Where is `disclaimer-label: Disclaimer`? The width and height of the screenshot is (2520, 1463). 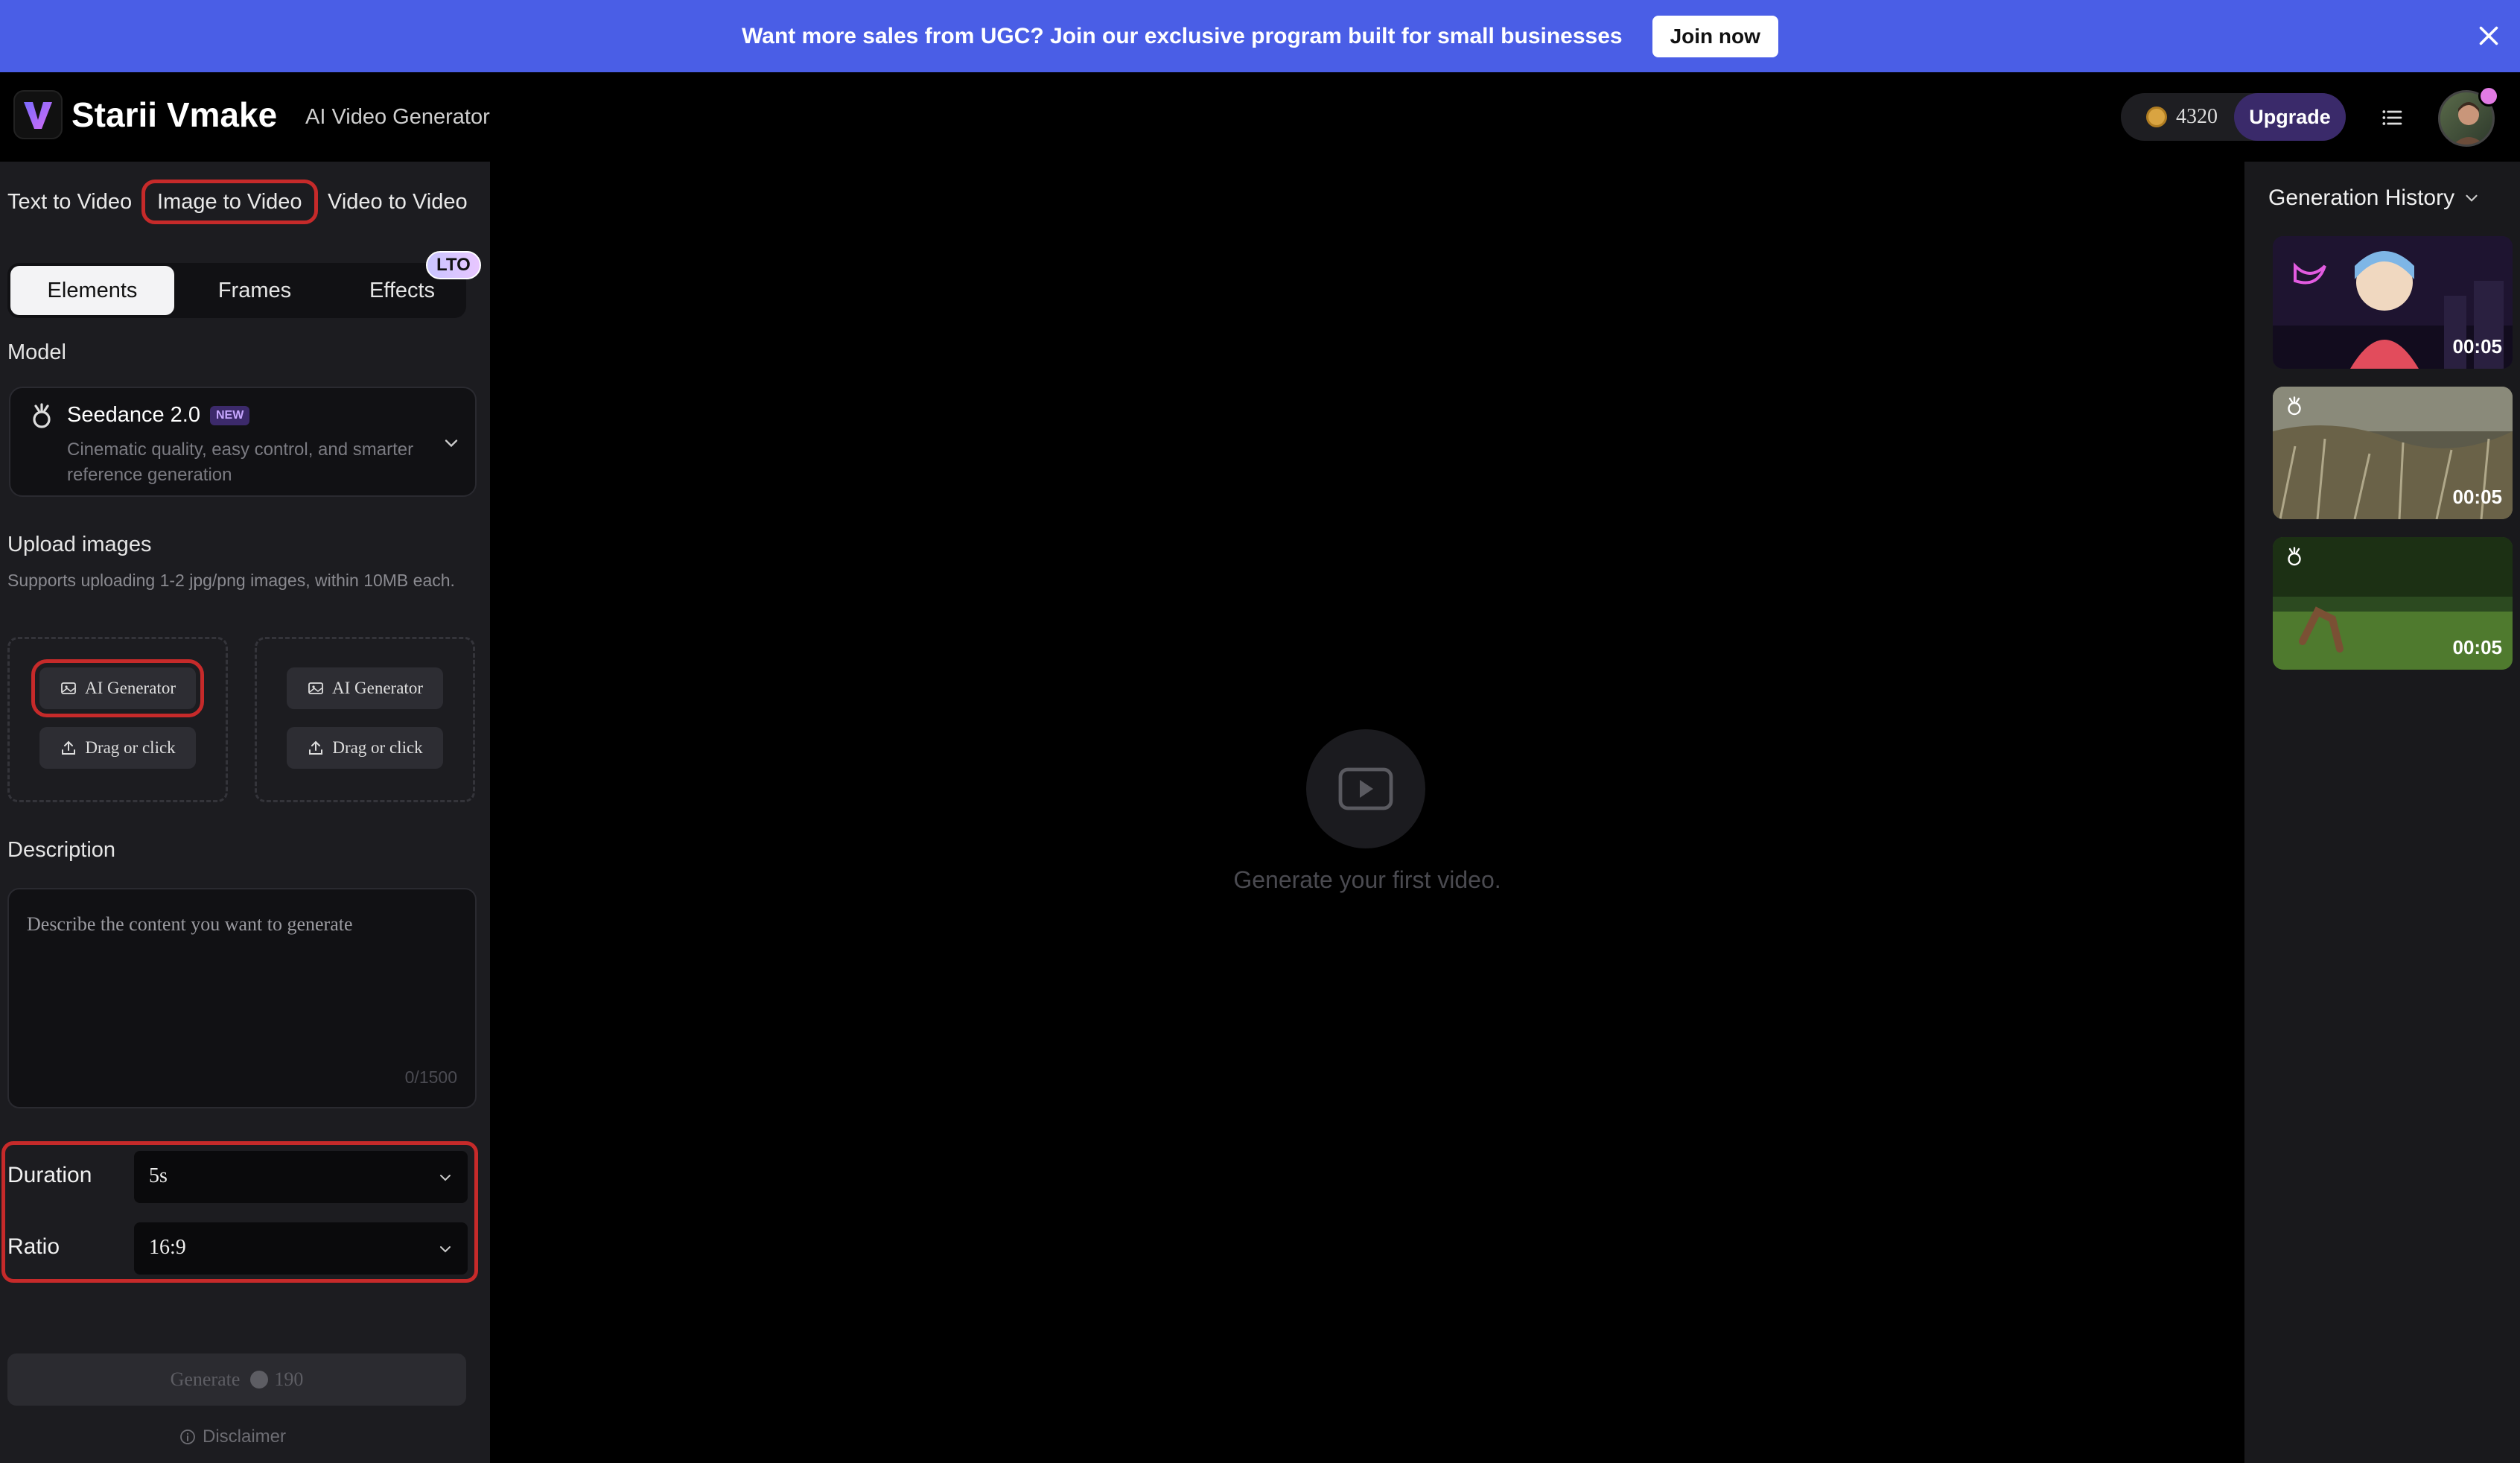
disclaimer-label: Disclaimer is located at coordinates (245, 1436).